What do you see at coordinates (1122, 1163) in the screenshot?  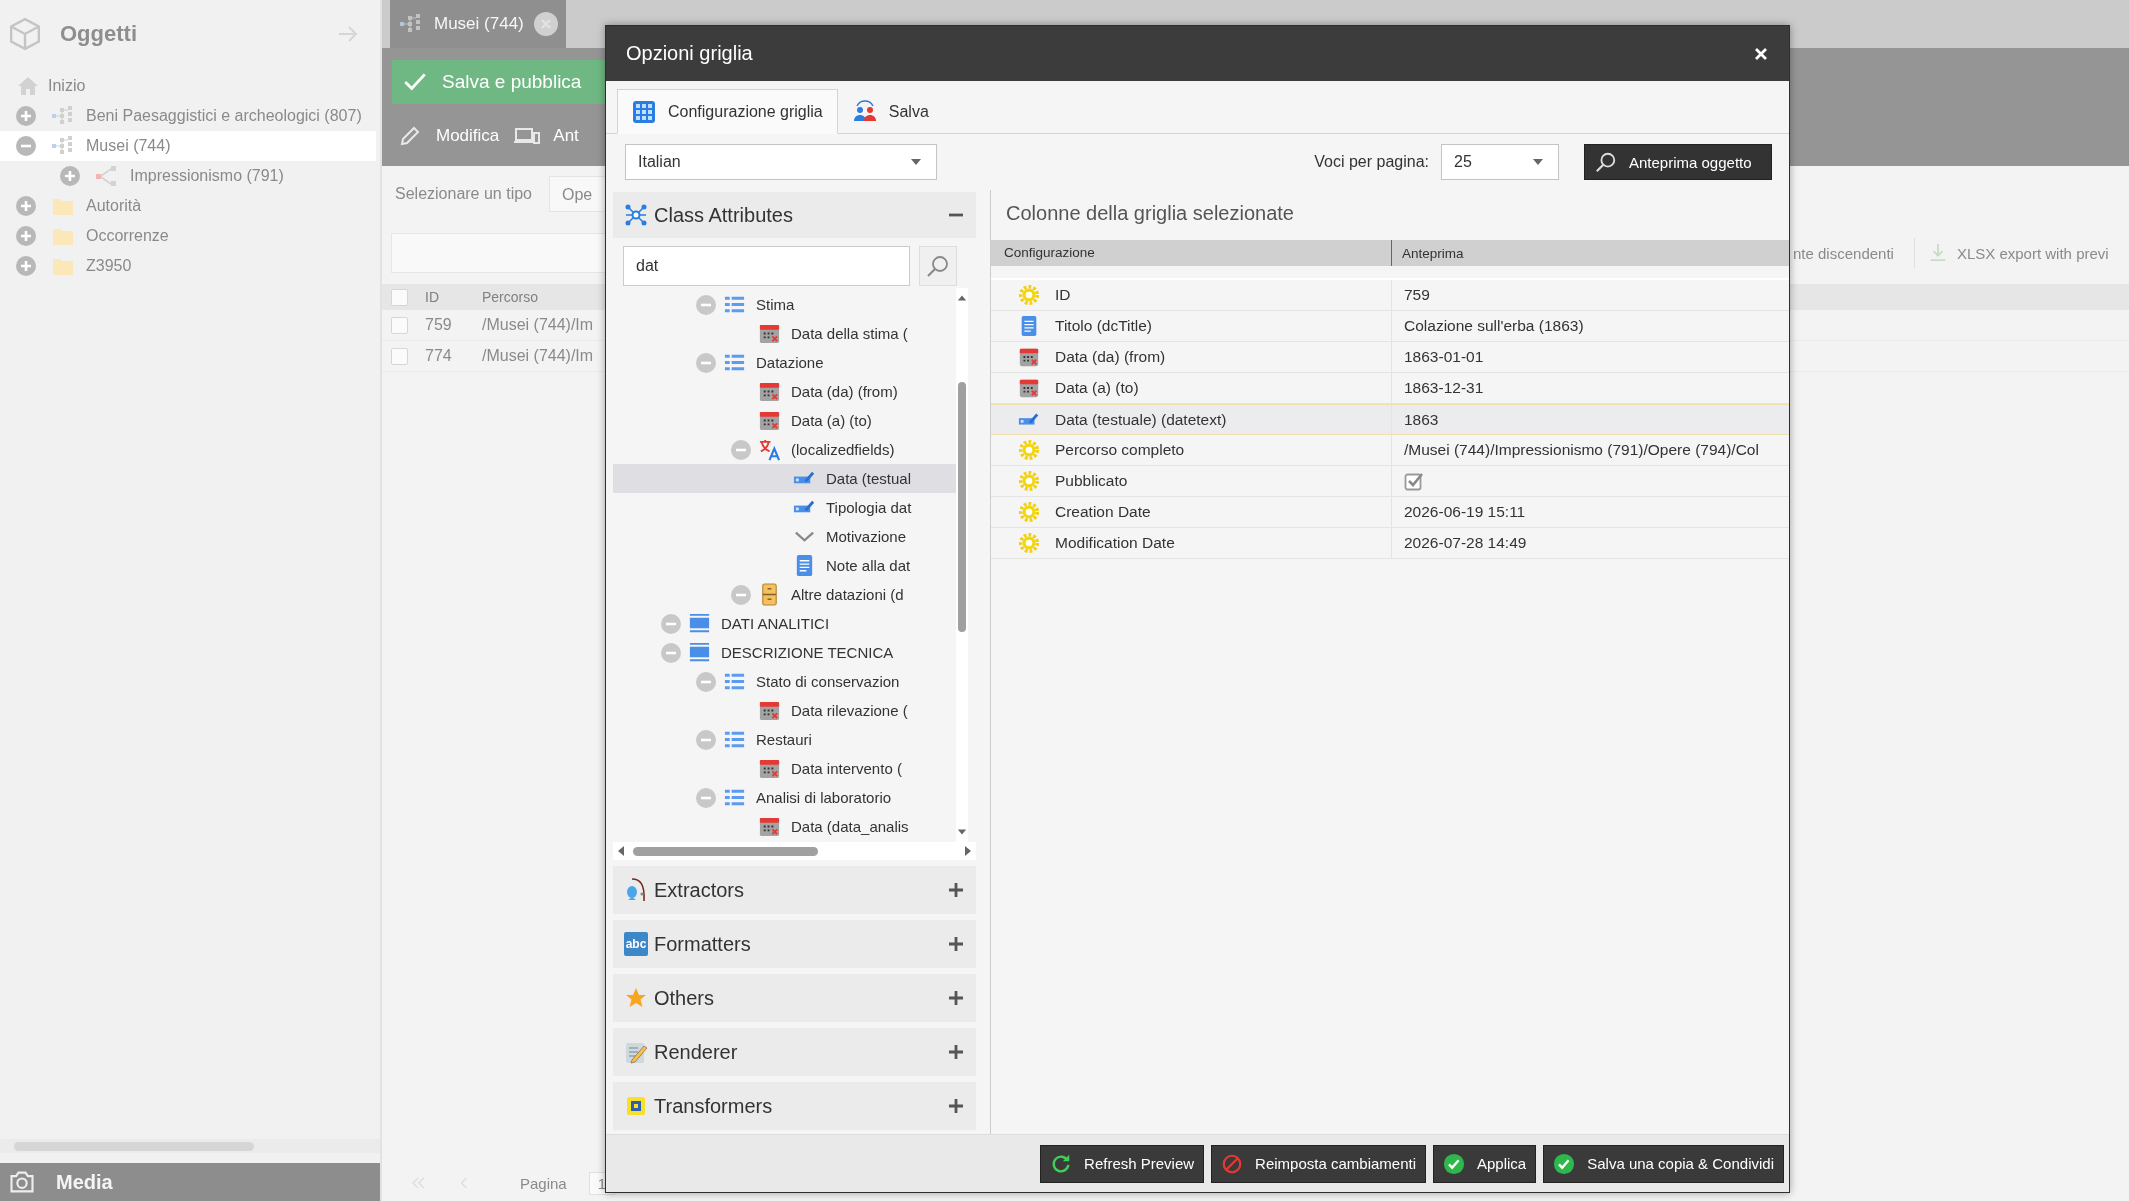 I see `footer-button: Refresh Preview` at bounding box center [1122, 1163].